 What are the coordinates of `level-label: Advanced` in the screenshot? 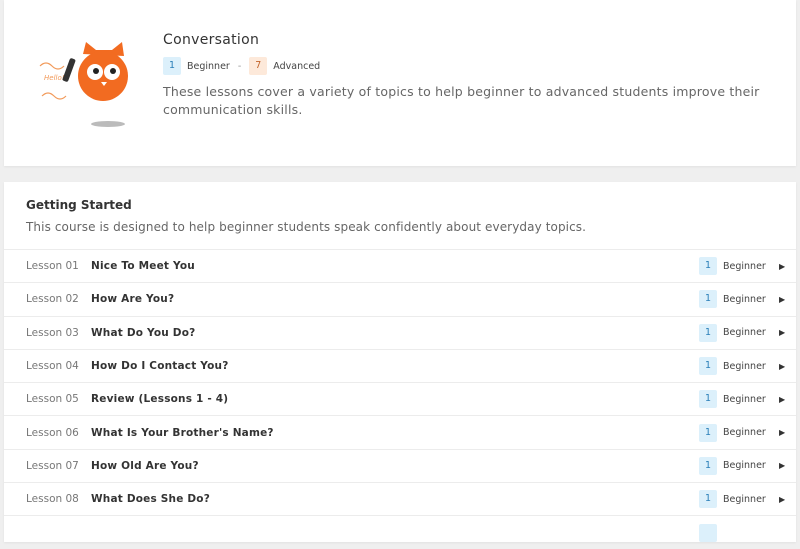 It's located at (297, 66).